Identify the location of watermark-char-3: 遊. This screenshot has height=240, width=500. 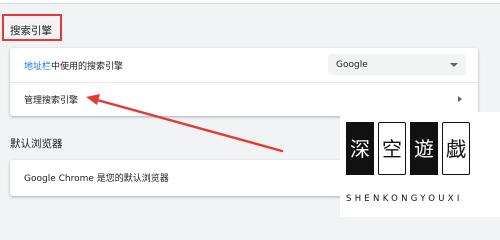
(424, 148).